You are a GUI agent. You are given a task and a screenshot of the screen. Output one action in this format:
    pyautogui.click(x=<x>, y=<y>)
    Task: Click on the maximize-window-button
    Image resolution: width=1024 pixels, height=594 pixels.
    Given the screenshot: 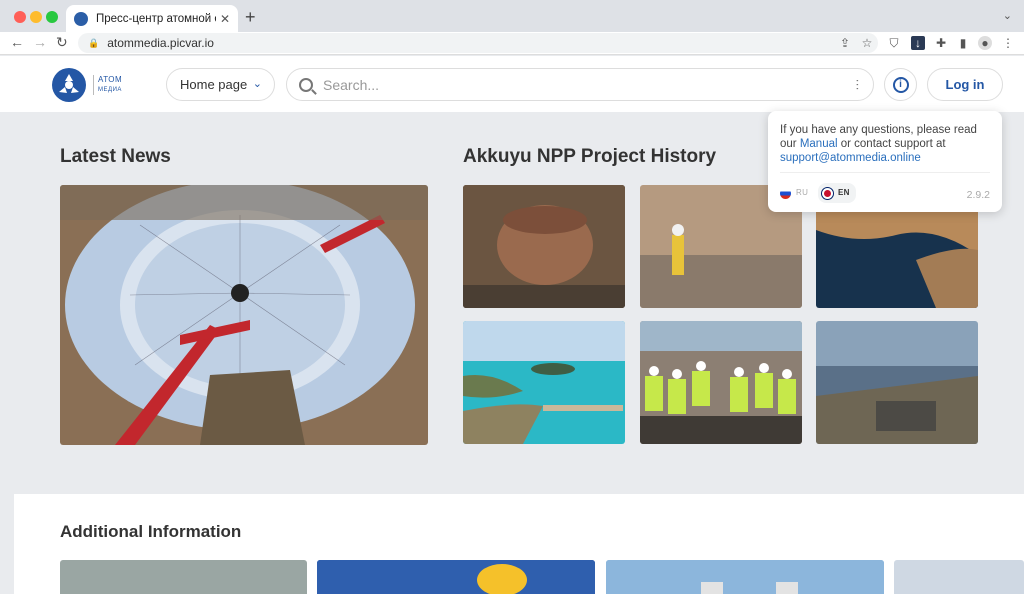 What is the action you would take?
    pyautogui.click(x=52, y=17)
    